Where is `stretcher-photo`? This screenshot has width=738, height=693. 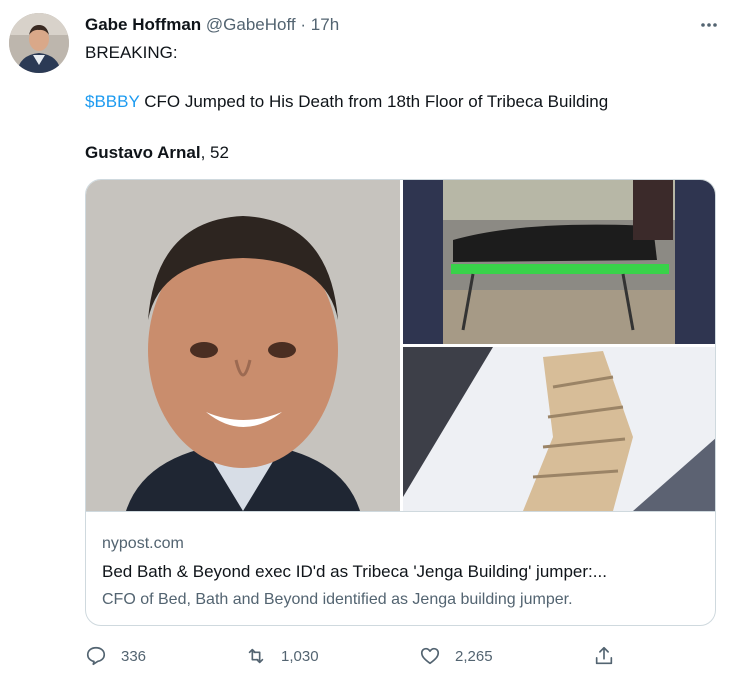
stretcher-photo is located at coordinates (559, 262).